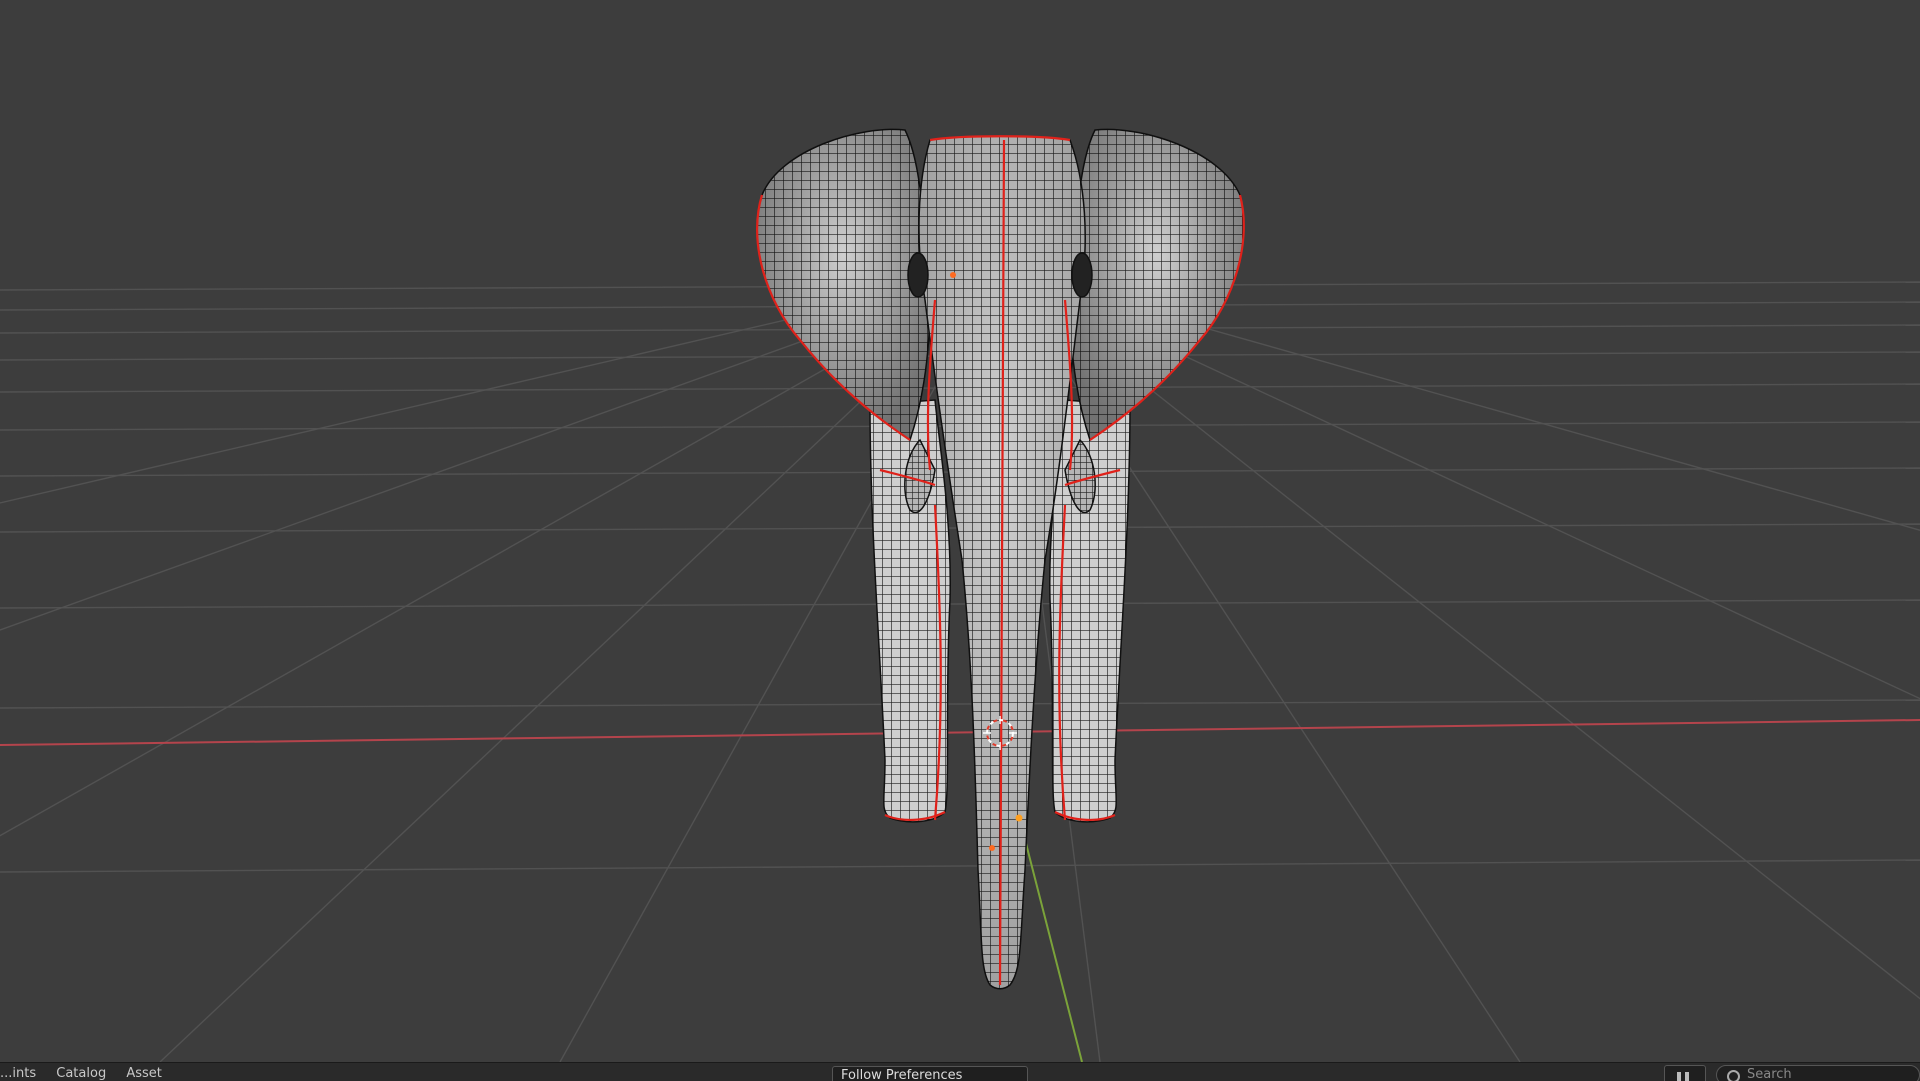 The width and height of the screenshot is (1920, 1081). What do you see at coordinates (144, 1073) in the screenshot?
I see `menu-asset: Asset` at bounding box center [144, 1073].